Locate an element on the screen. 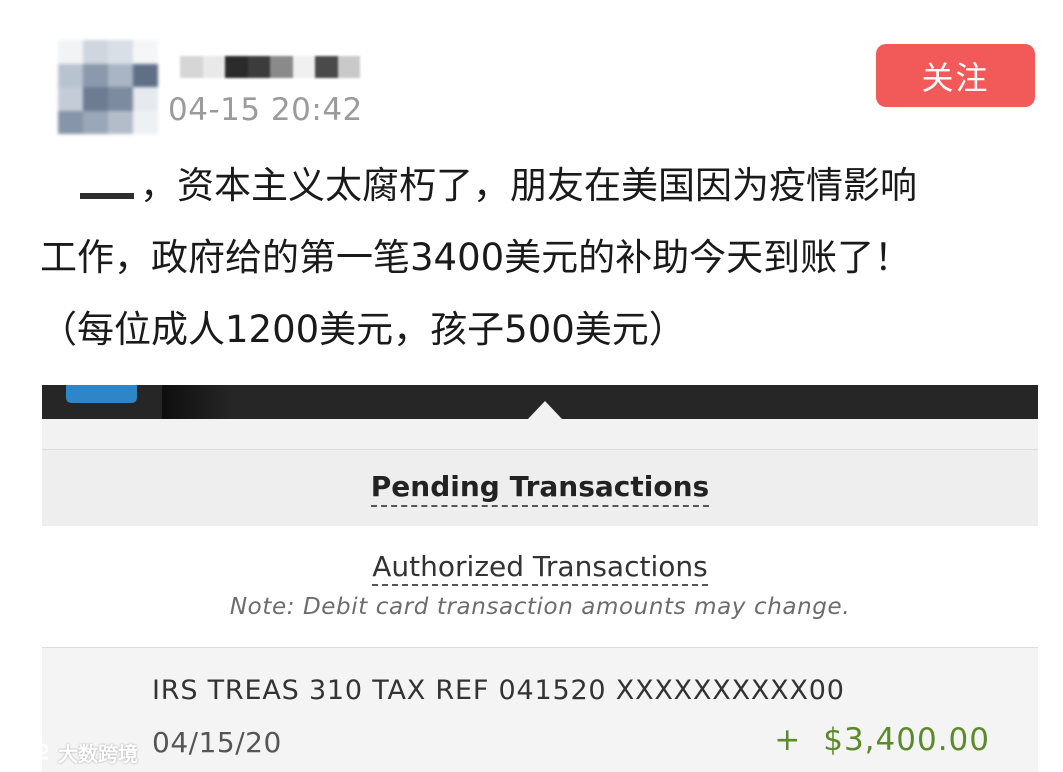 The width and height of the screenshot is (1063, 772). avatar is located at coordinates (108, 87).